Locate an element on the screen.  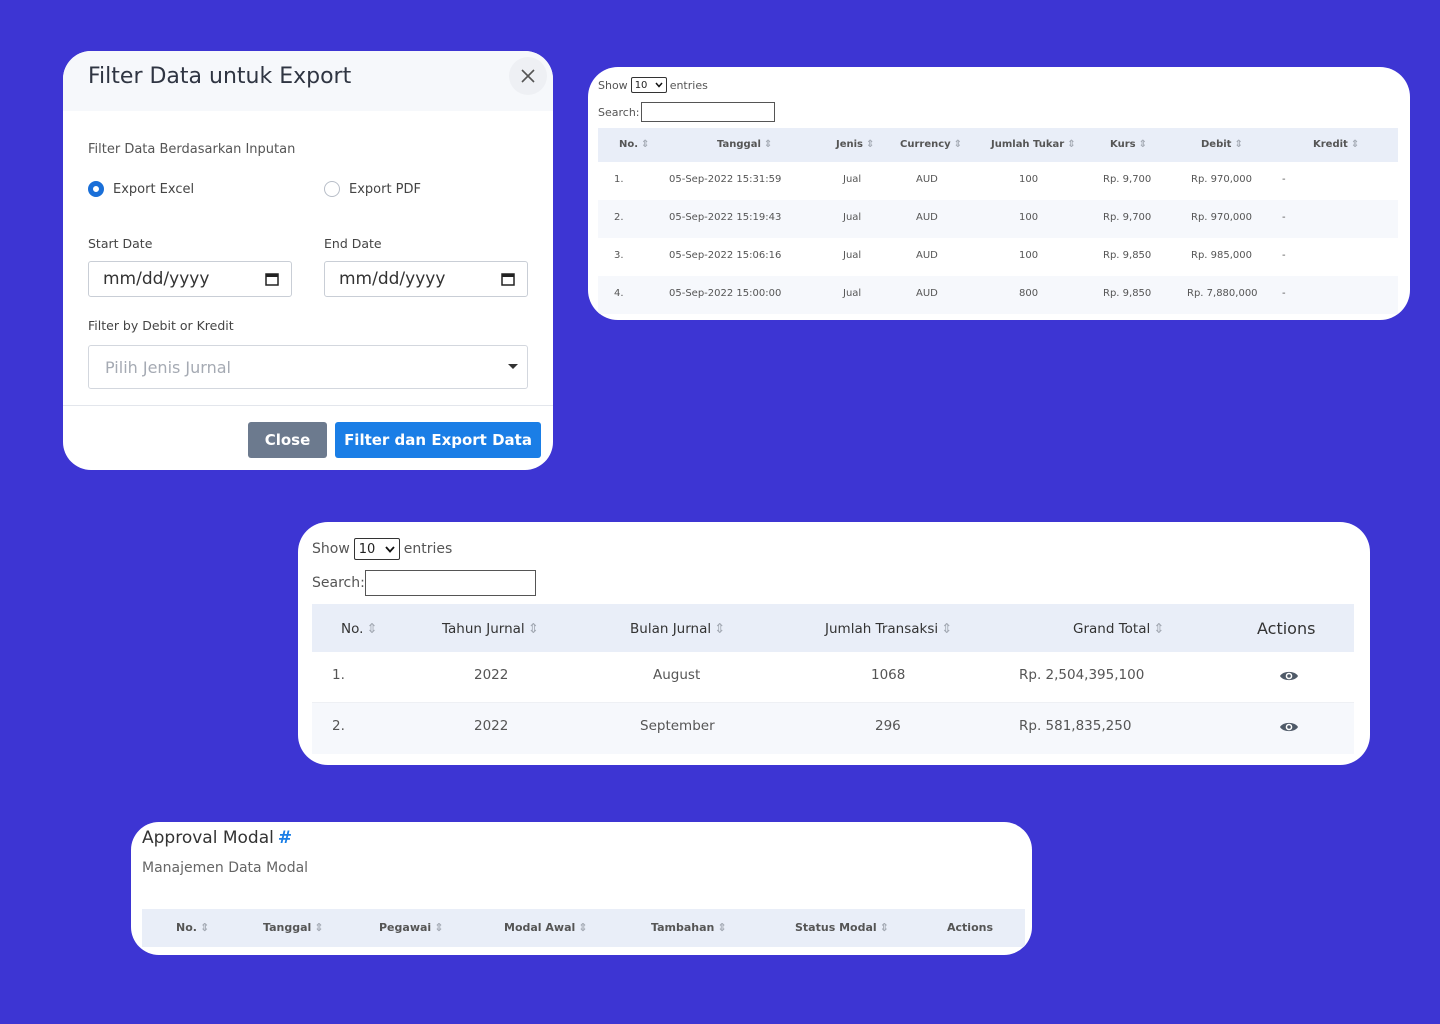
column-header: Pegawai ⇕ is located at coordinates (411, 927).